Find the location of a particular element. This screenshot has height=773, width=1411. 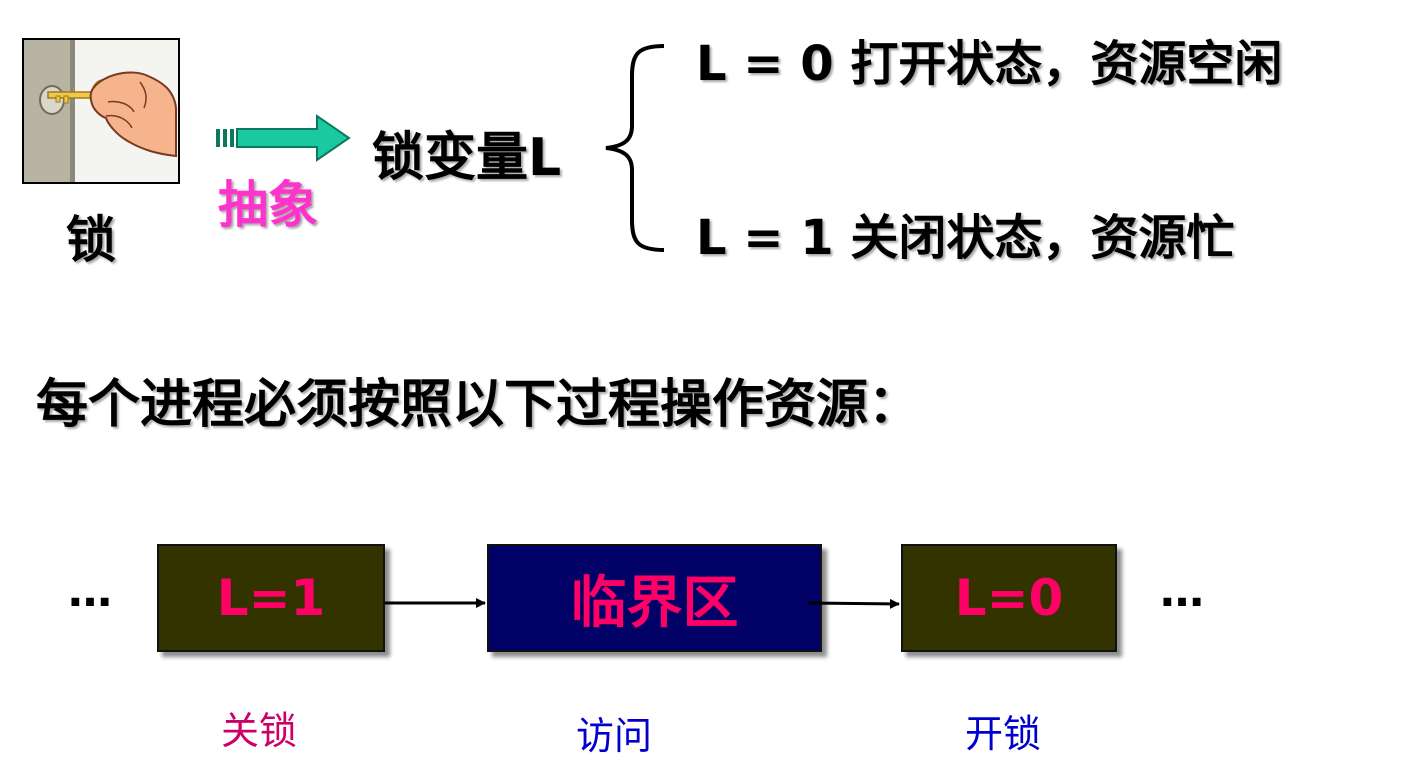

critical-section-text: 临界区 is located at coordinates (654, 603).